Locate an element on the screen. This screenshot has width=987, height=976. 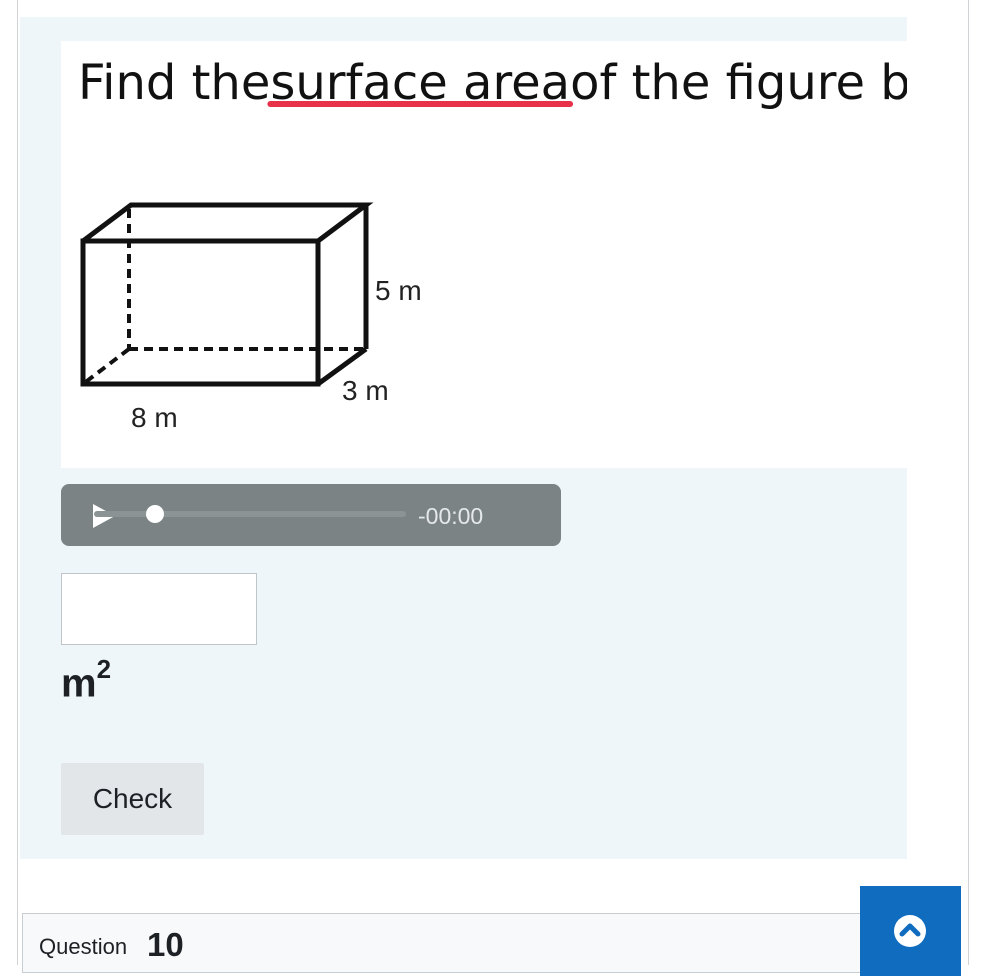
question-label: Question is located at coordinates (83, 946).